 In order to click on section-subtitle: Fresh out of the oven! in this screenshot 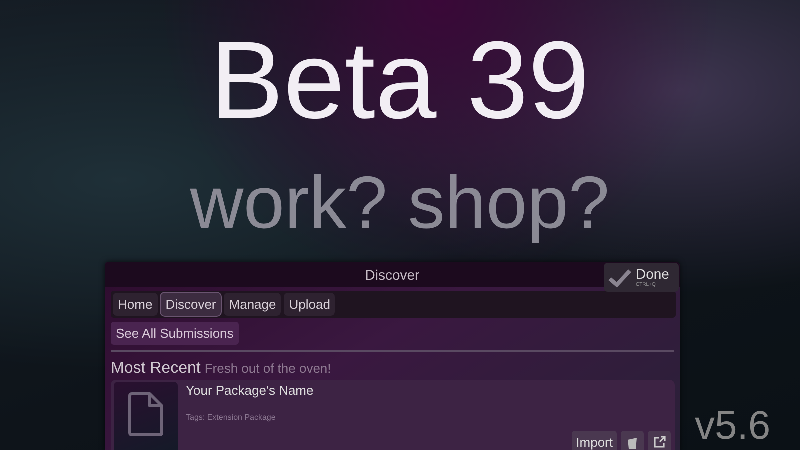, I will do `click(268, 368)`.